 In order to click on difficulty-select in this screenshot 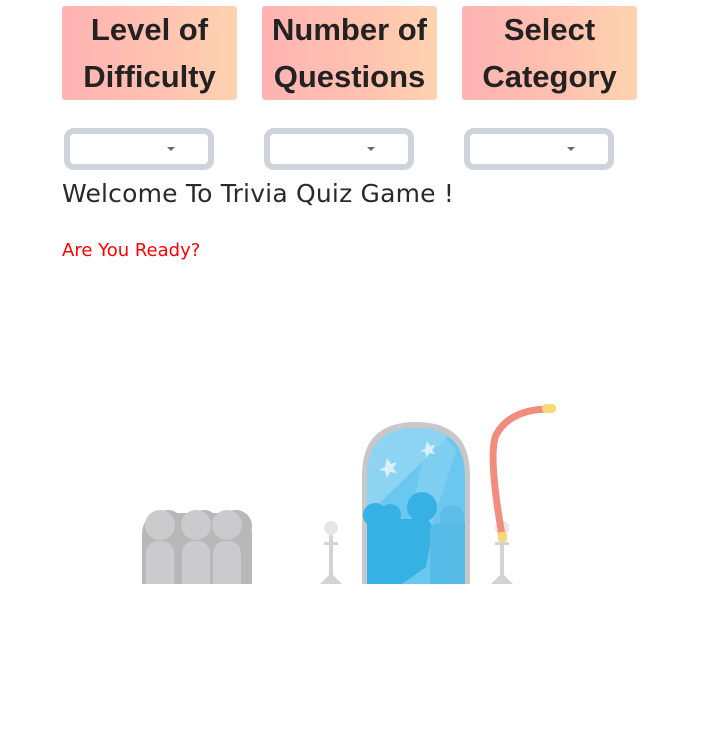, I will do `click(139, 149)`.